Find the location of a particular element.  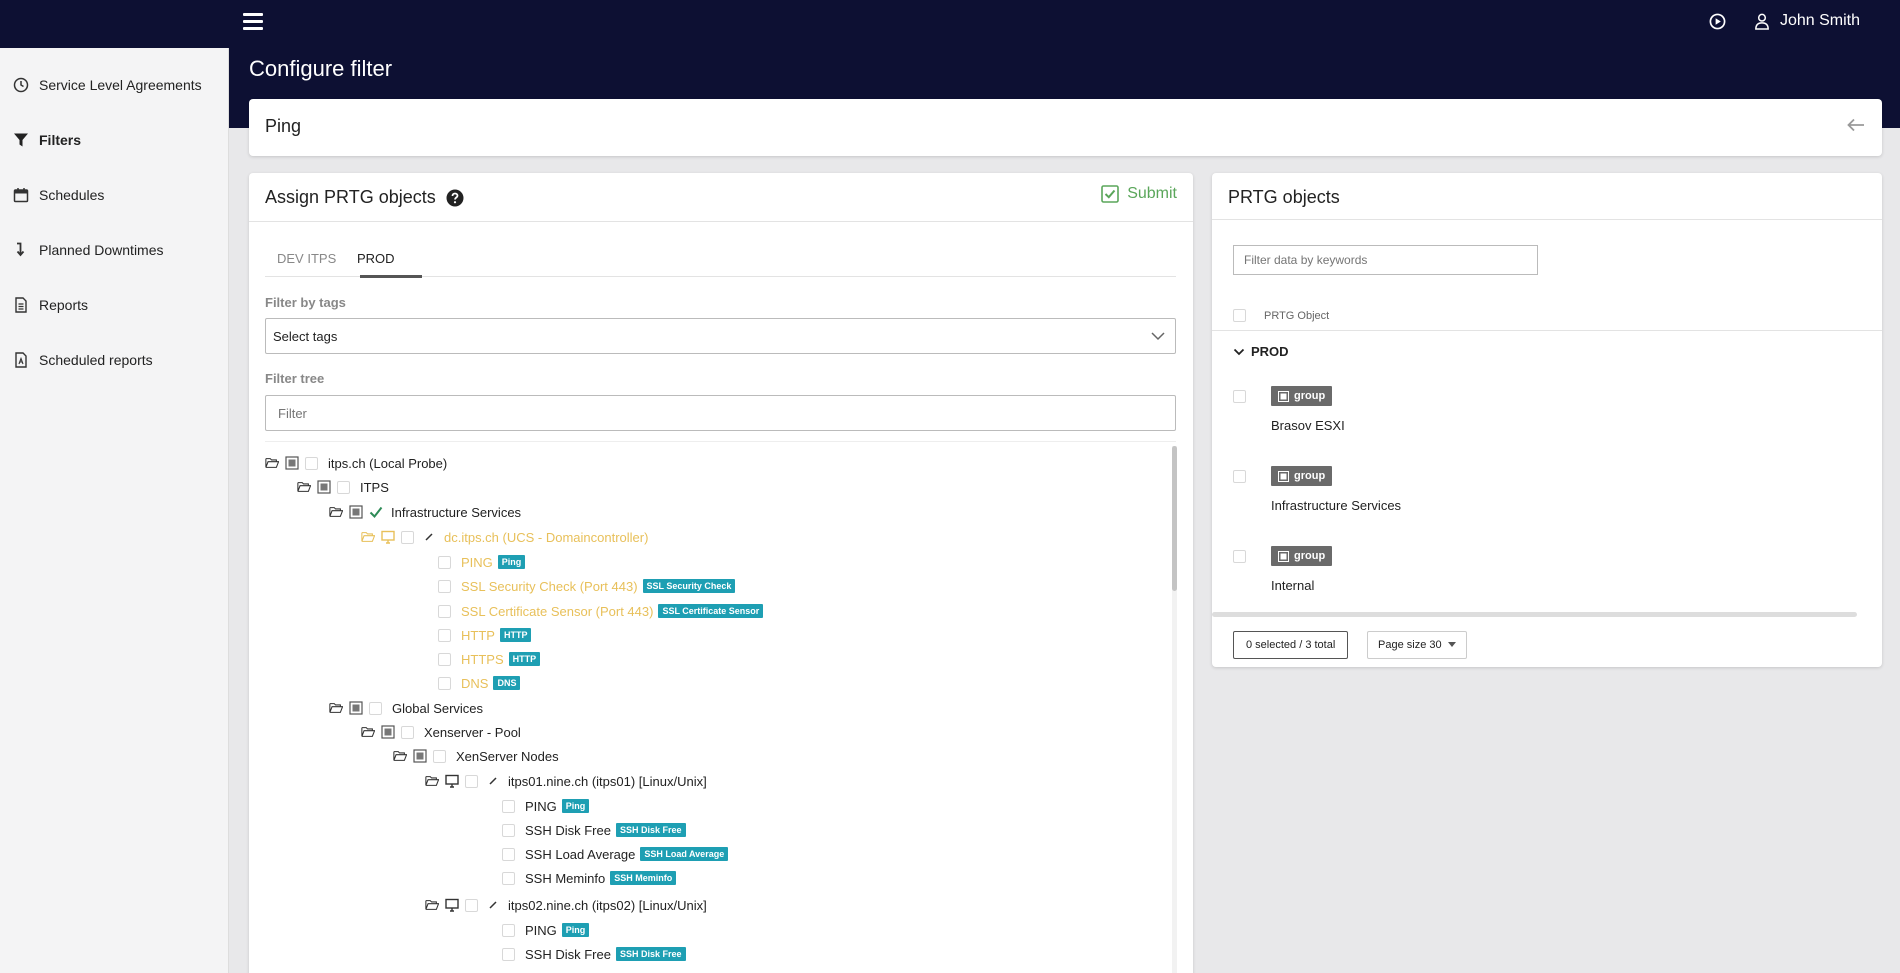

sidebar-item-planned-downtimes: Planned Downtimes is located at coordinates (88, 250).